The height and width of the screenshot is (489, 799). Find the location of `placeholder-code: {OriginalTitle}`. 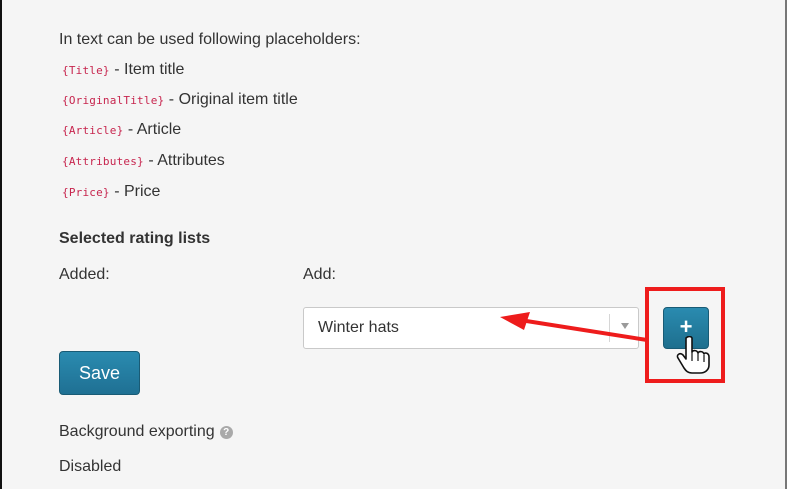

placeholder-code: {OriginalTitle} is located at coordinates (113, 100).